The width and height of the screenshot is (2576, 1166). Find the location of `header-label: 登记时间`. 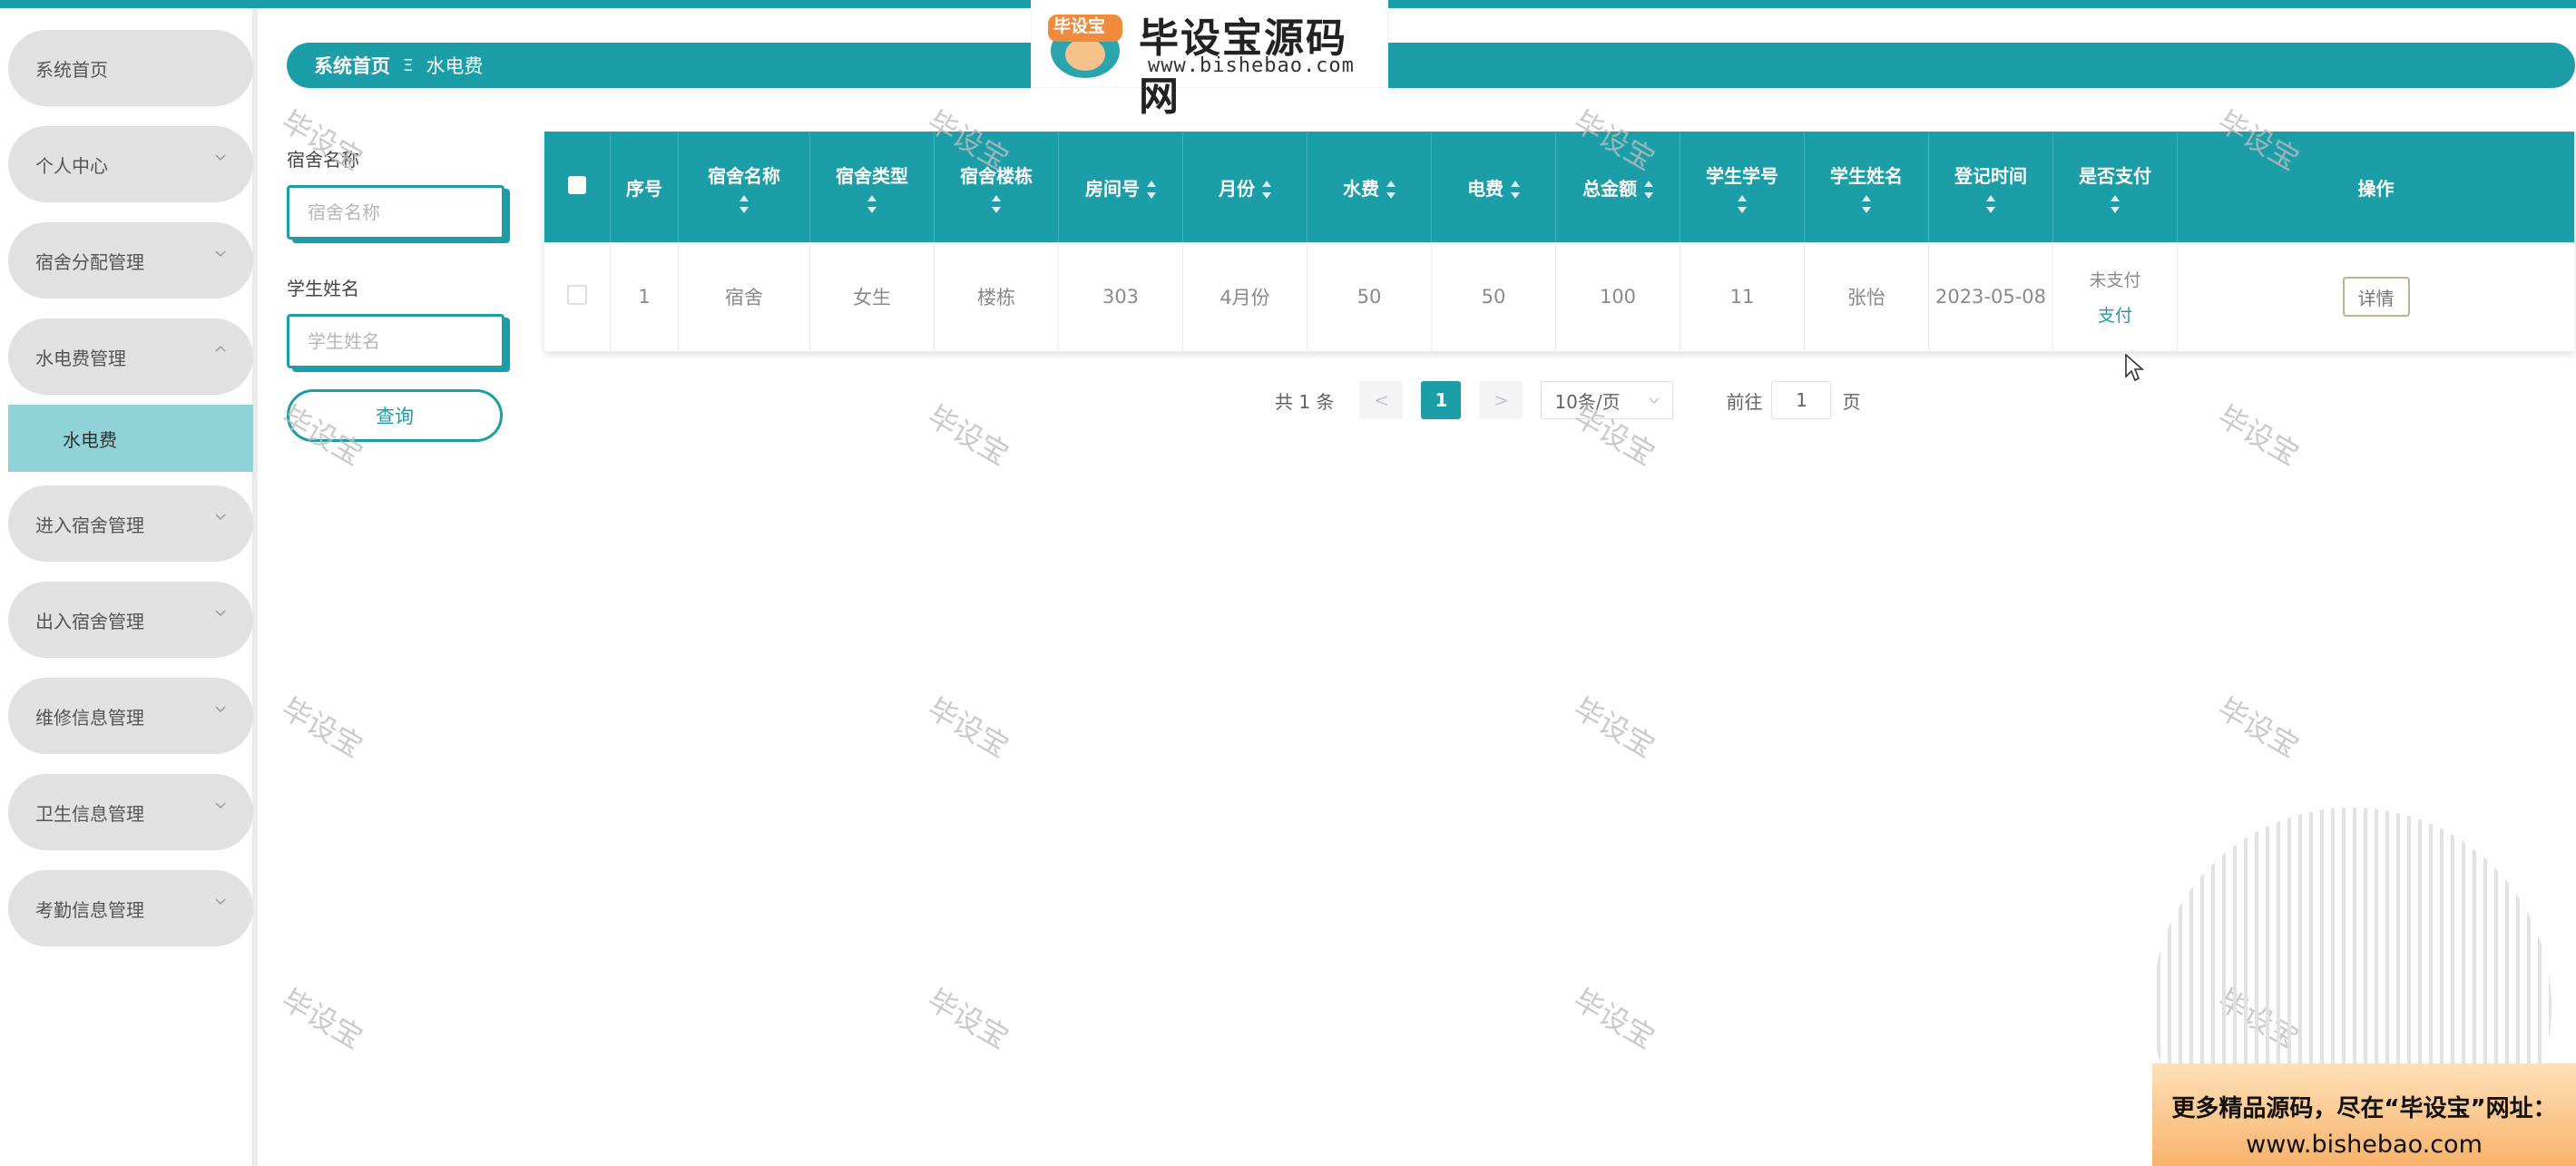

header-label: 登记时间 is located at coordinates (1990, 175).